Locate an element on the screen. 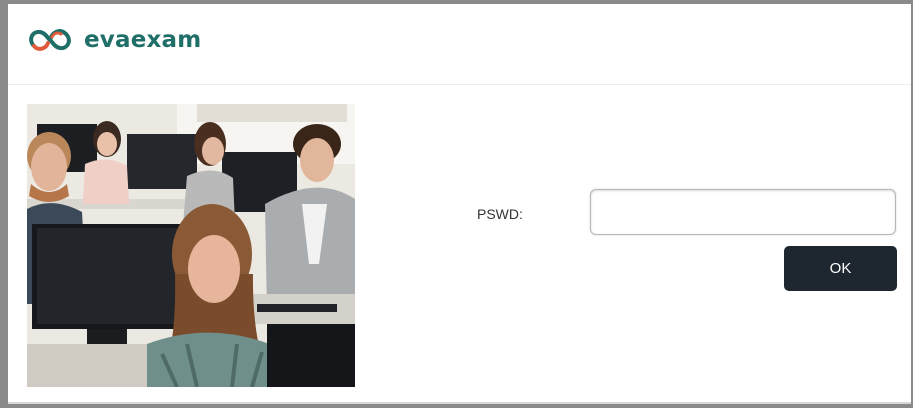 This screenshot has height=408, width=913. brand-name: evaexam is located at coordinates (143, 40).